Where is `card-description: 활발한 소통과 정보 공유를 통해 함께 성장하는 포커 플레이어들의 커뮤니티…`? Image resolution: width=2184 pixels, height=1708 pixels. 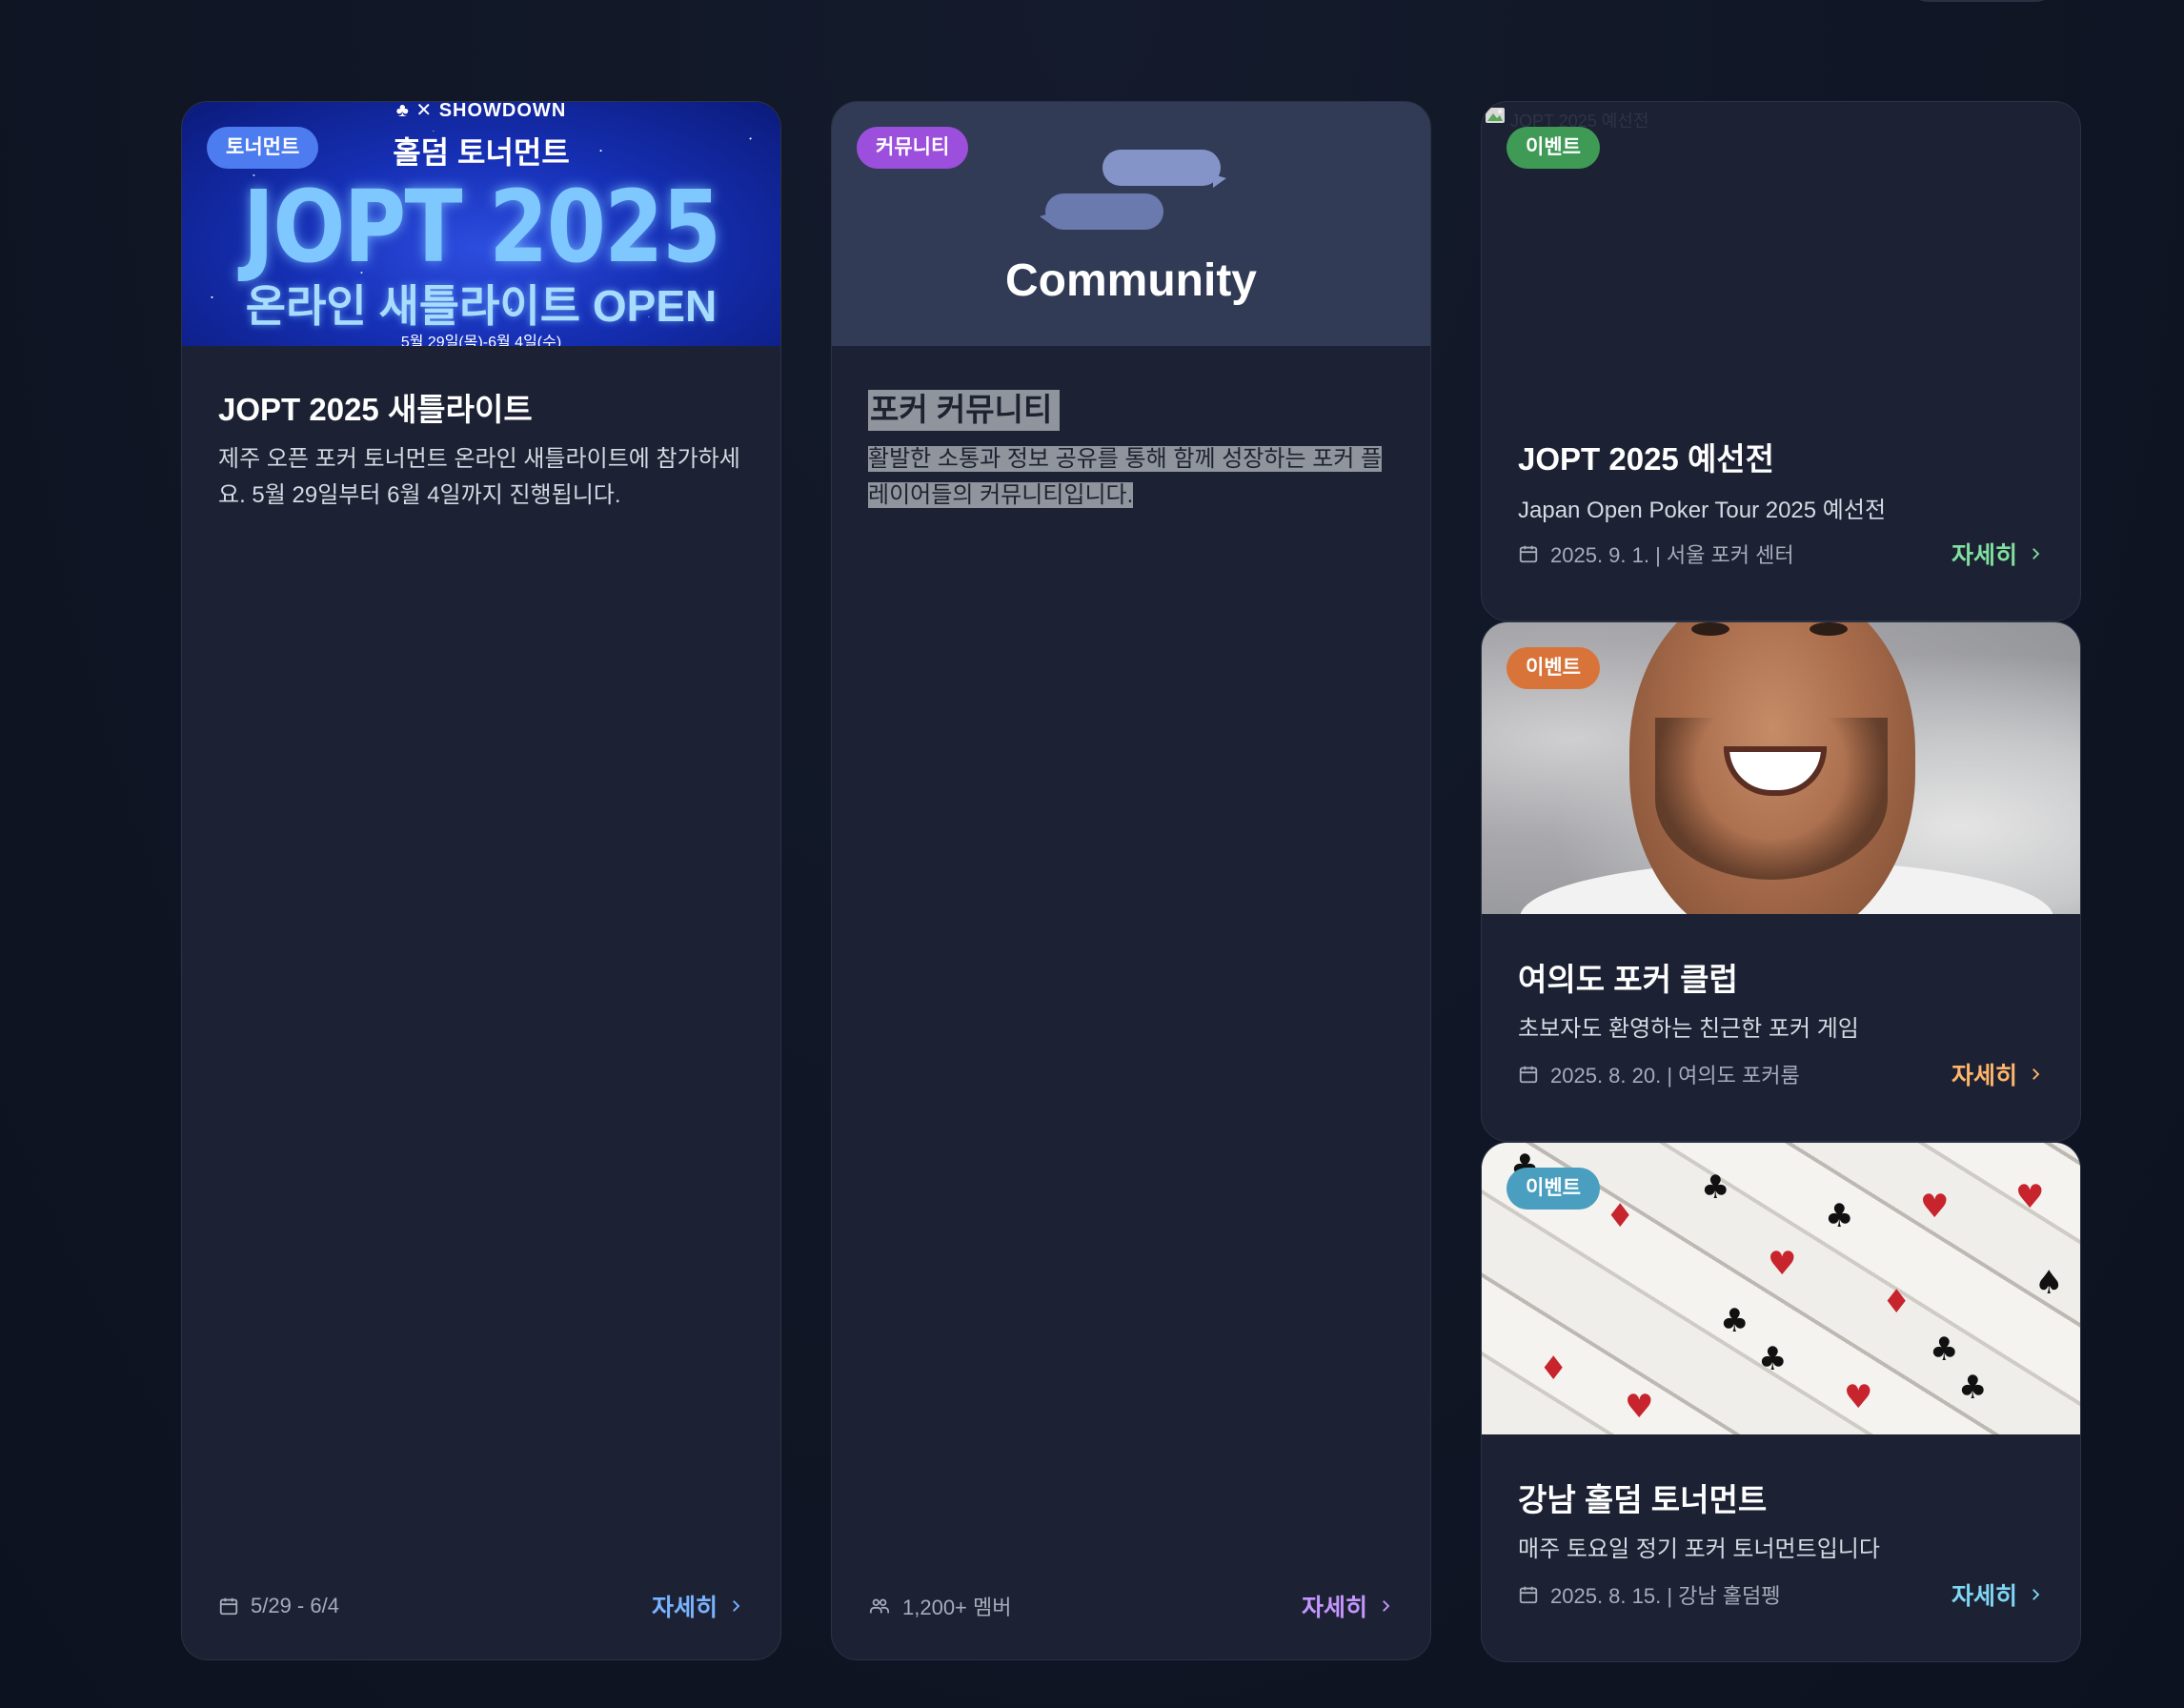
card-description: 활발한 소통과 정보 공유를 통해 함께 성장하는 포커 플레이어들의 커뮤니티… is located at coordinates (1131, 477).